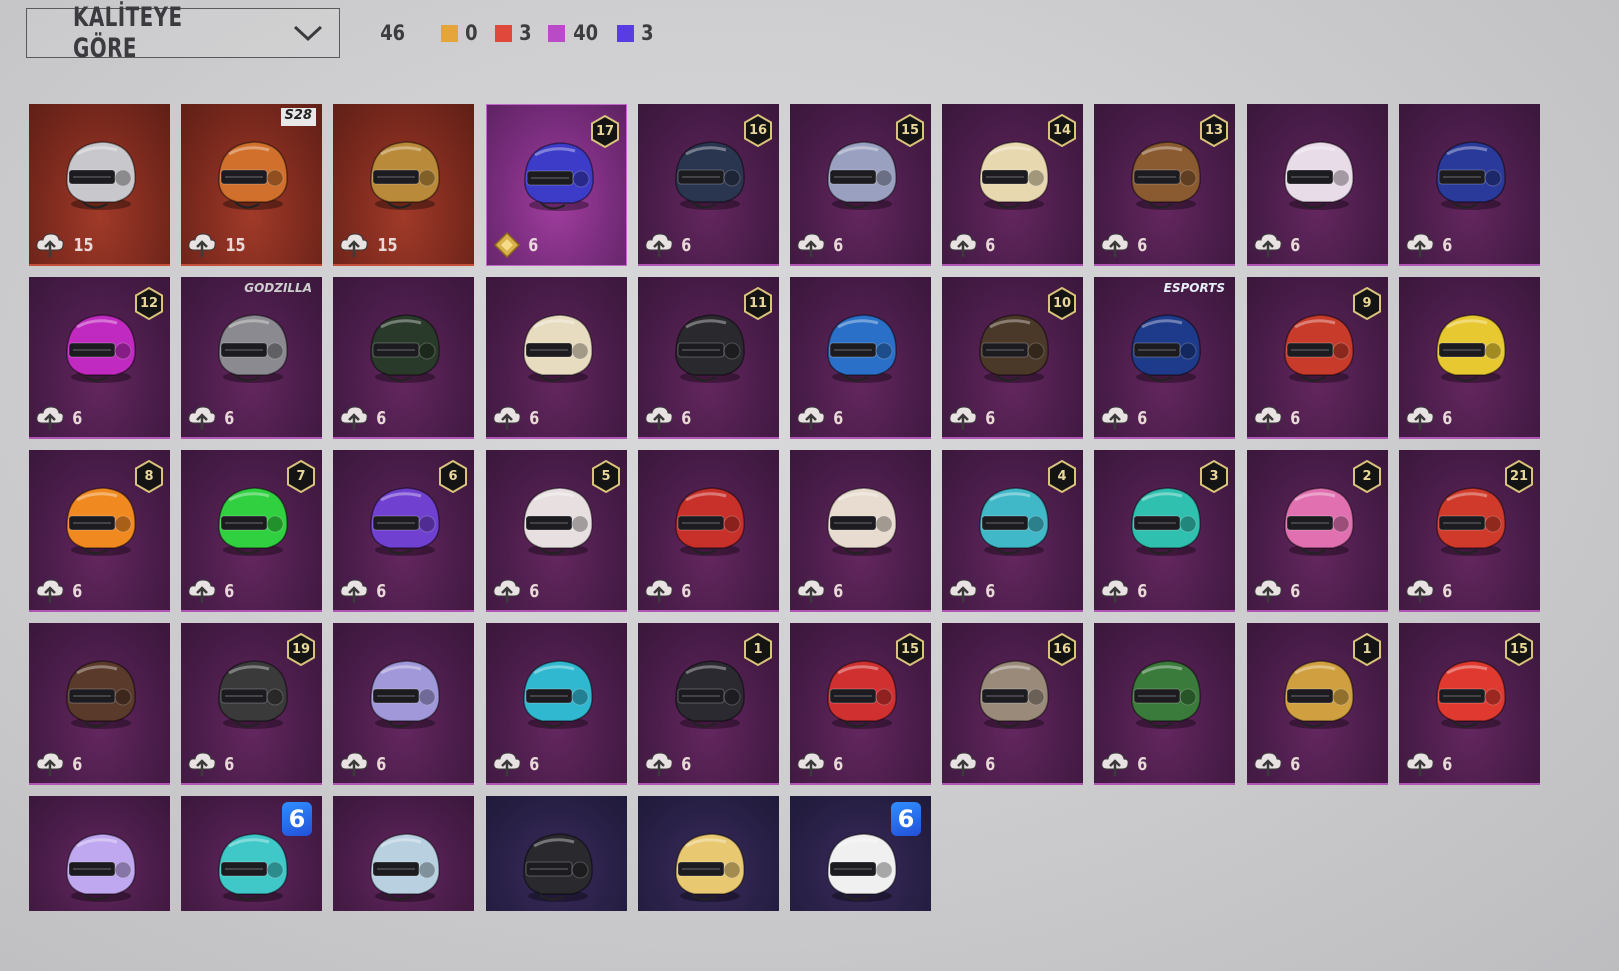 This screenshot has width=1619, height=971. I want to click on rarity-count-value: 0, so click(471, 33).